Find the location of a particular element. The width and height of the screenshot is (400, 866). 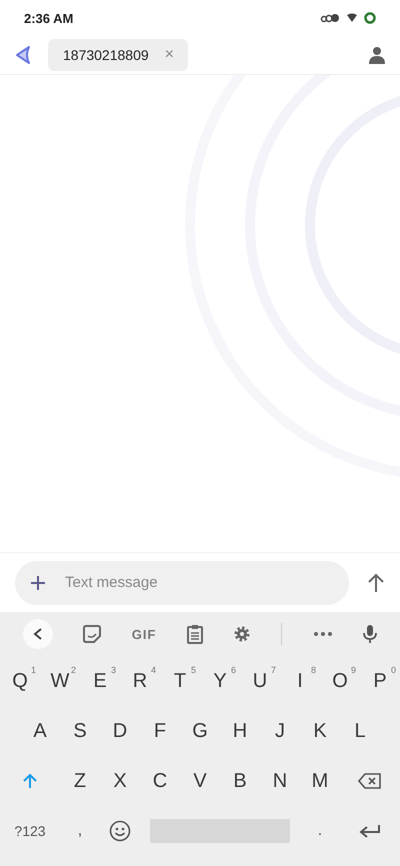

period-key: . is located at coordinates (320, 831).